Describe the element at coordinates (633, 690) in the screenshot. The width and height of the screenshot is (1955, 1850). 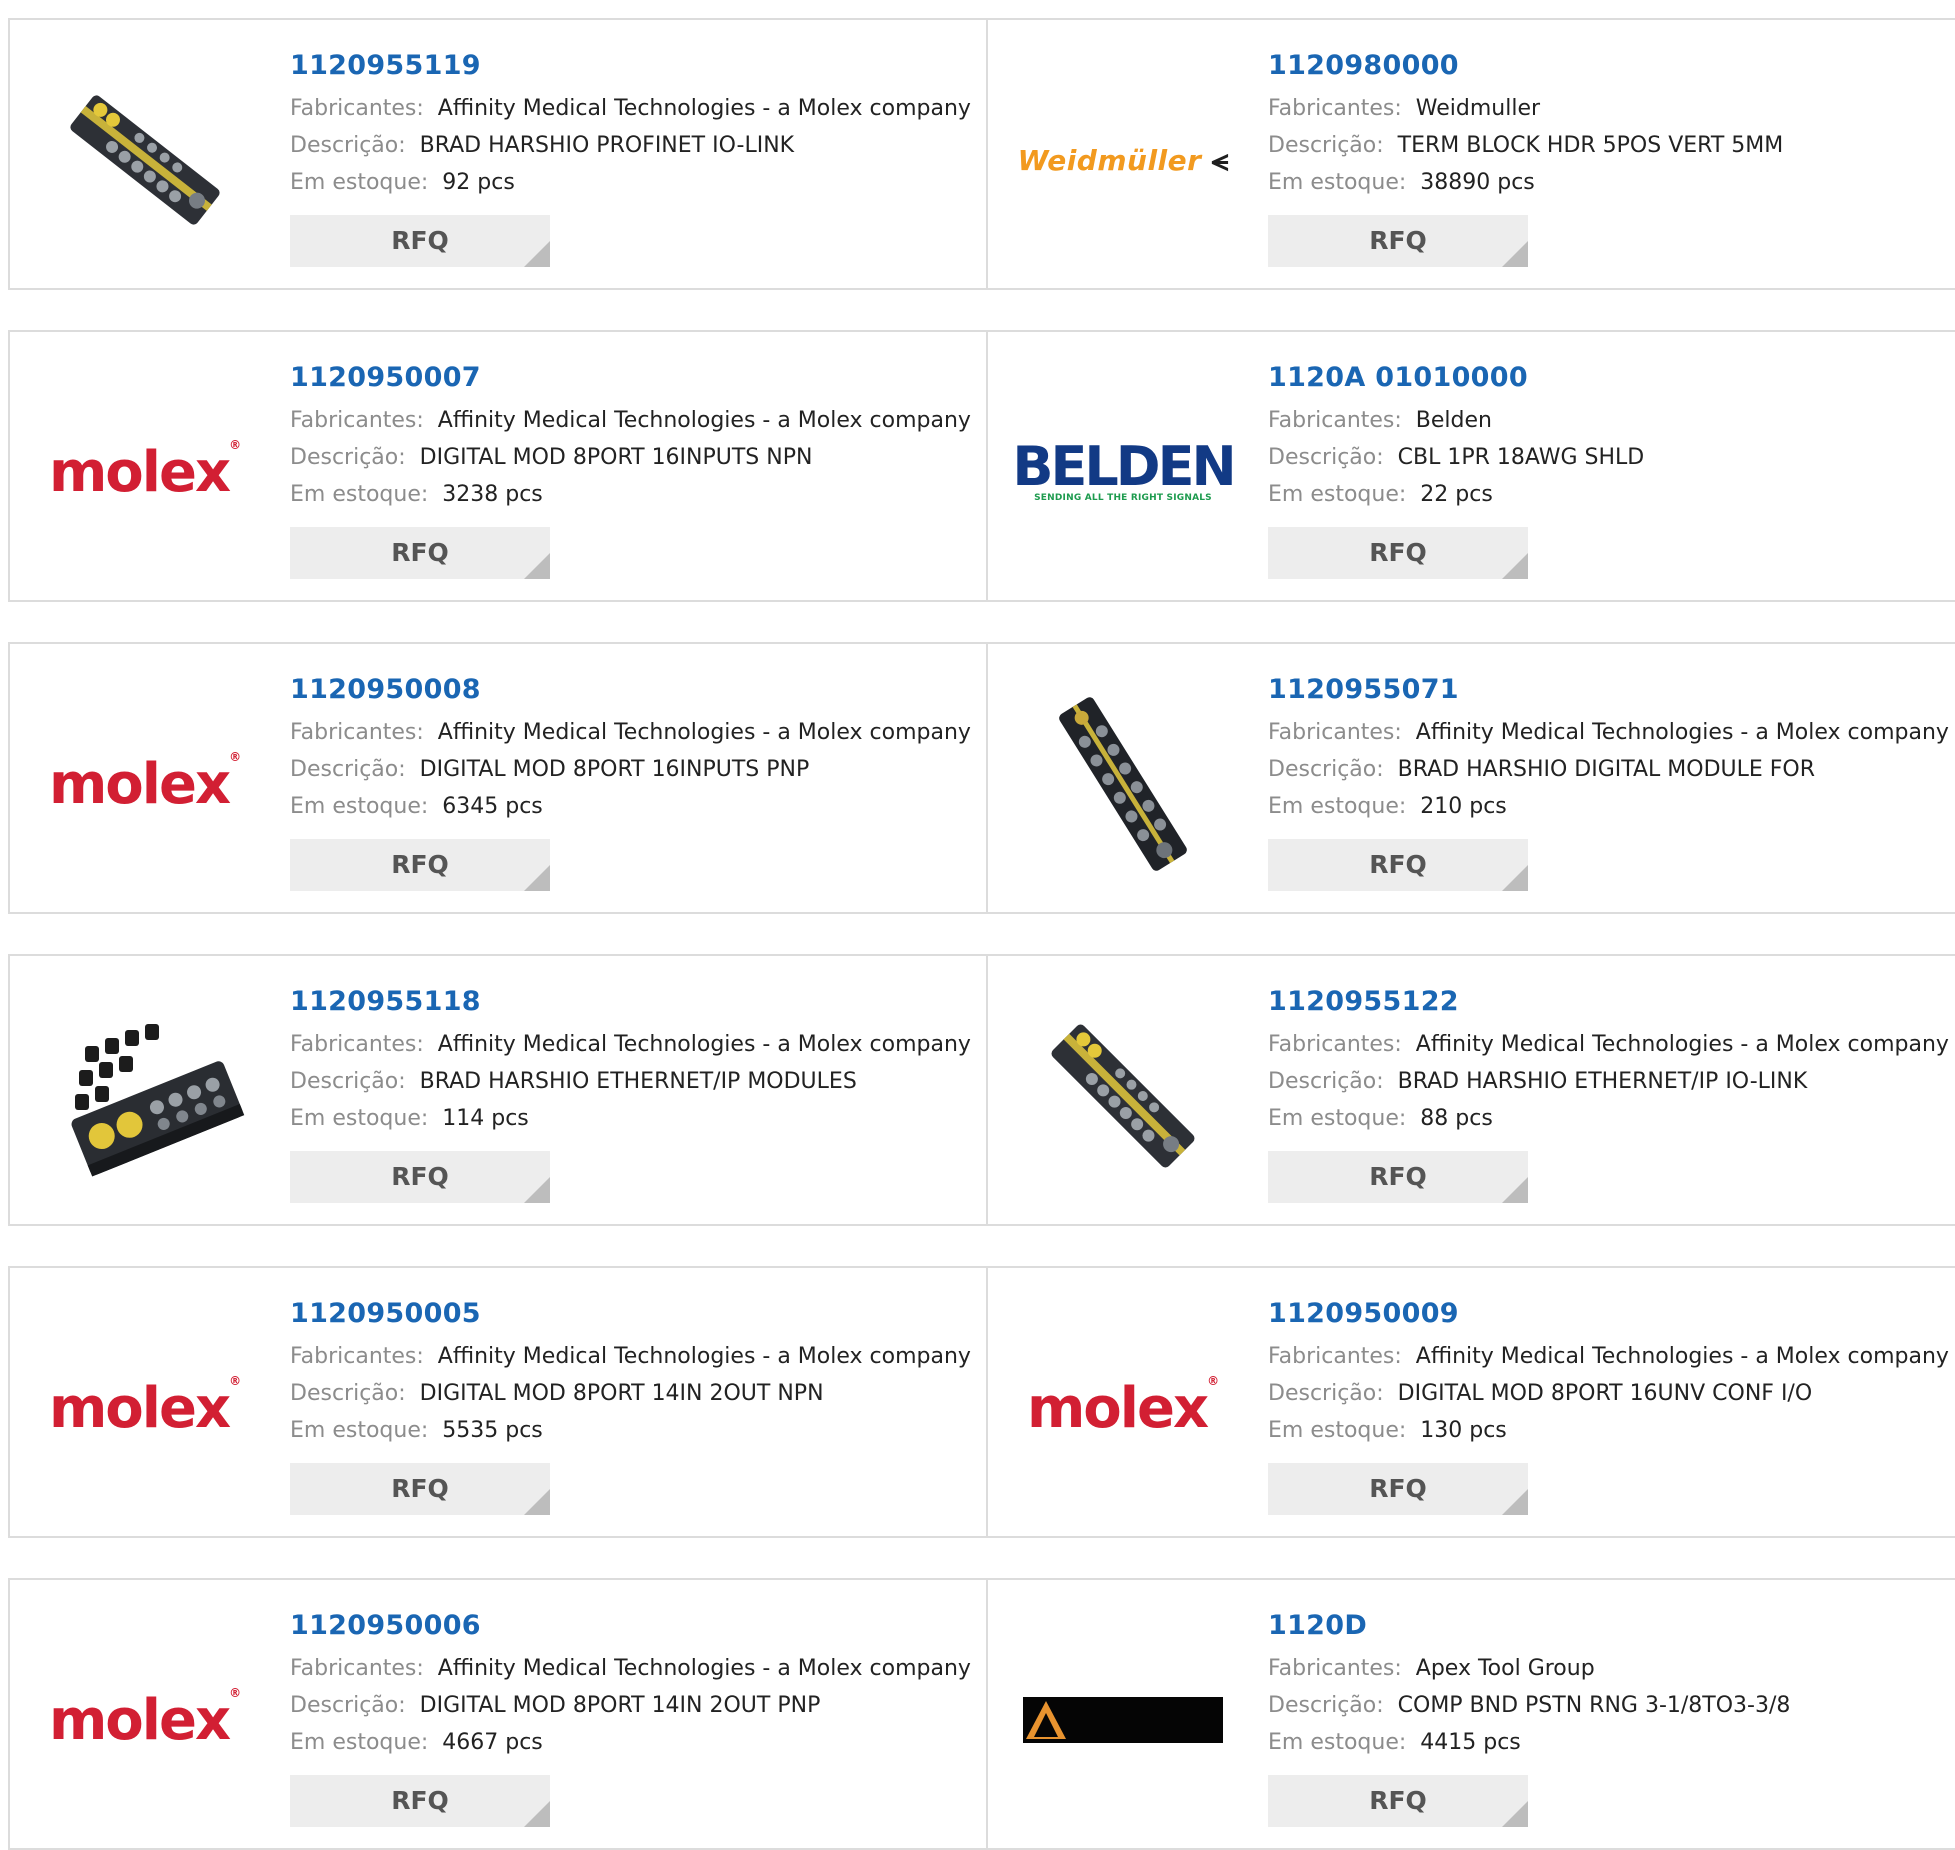
I see `part-number-link: 1120950008` at that location.